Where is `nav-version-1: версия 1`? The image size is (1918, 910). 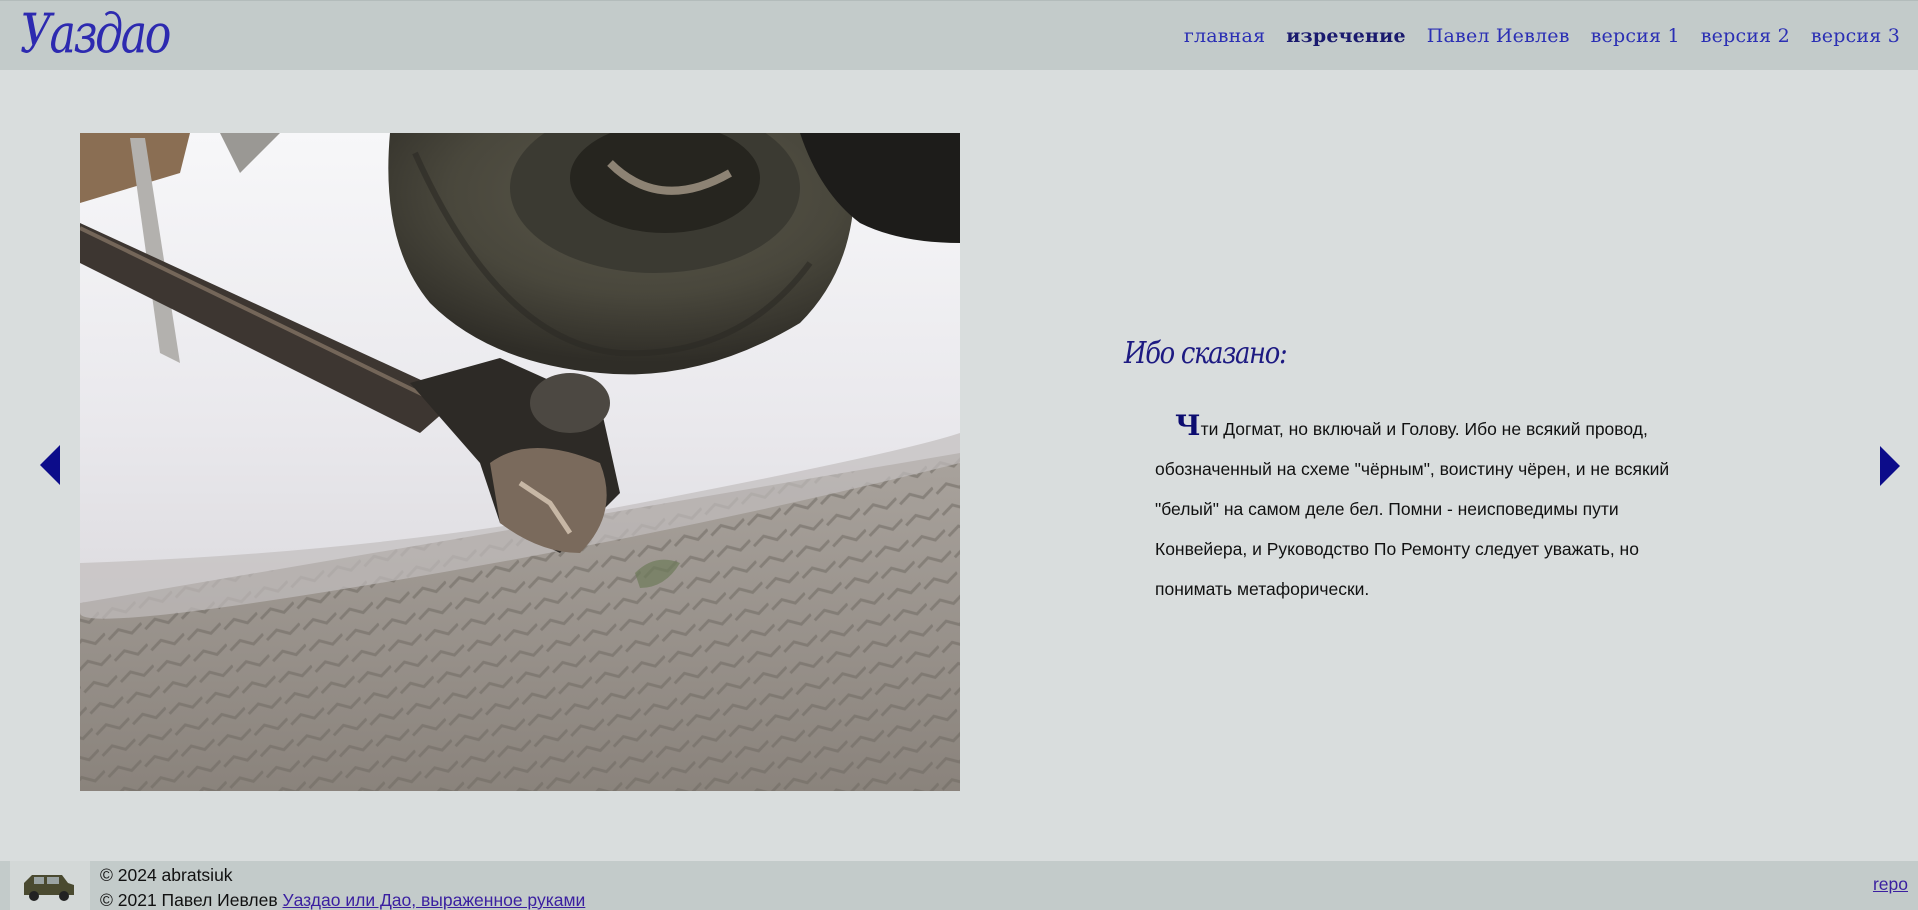
nav-version-1: версия 1 is located at coordinates (1635, 36).